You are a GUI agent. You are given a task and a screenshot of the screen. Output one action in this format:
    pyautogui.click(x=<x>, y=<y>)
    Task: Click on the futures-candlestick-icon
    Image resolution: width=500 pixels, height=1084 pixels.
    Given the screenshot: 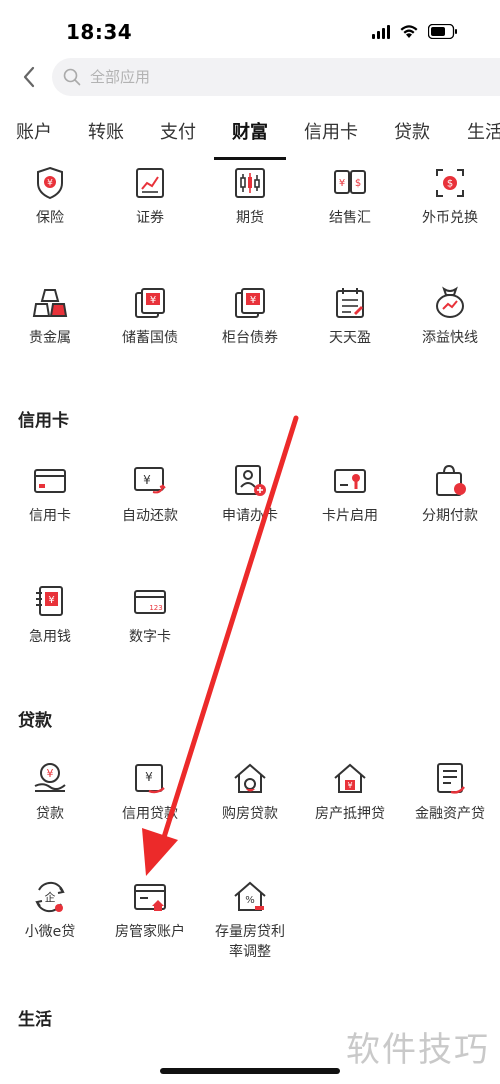 What is the action you would take?
    pyautogui.click(x=250, y=183)
    